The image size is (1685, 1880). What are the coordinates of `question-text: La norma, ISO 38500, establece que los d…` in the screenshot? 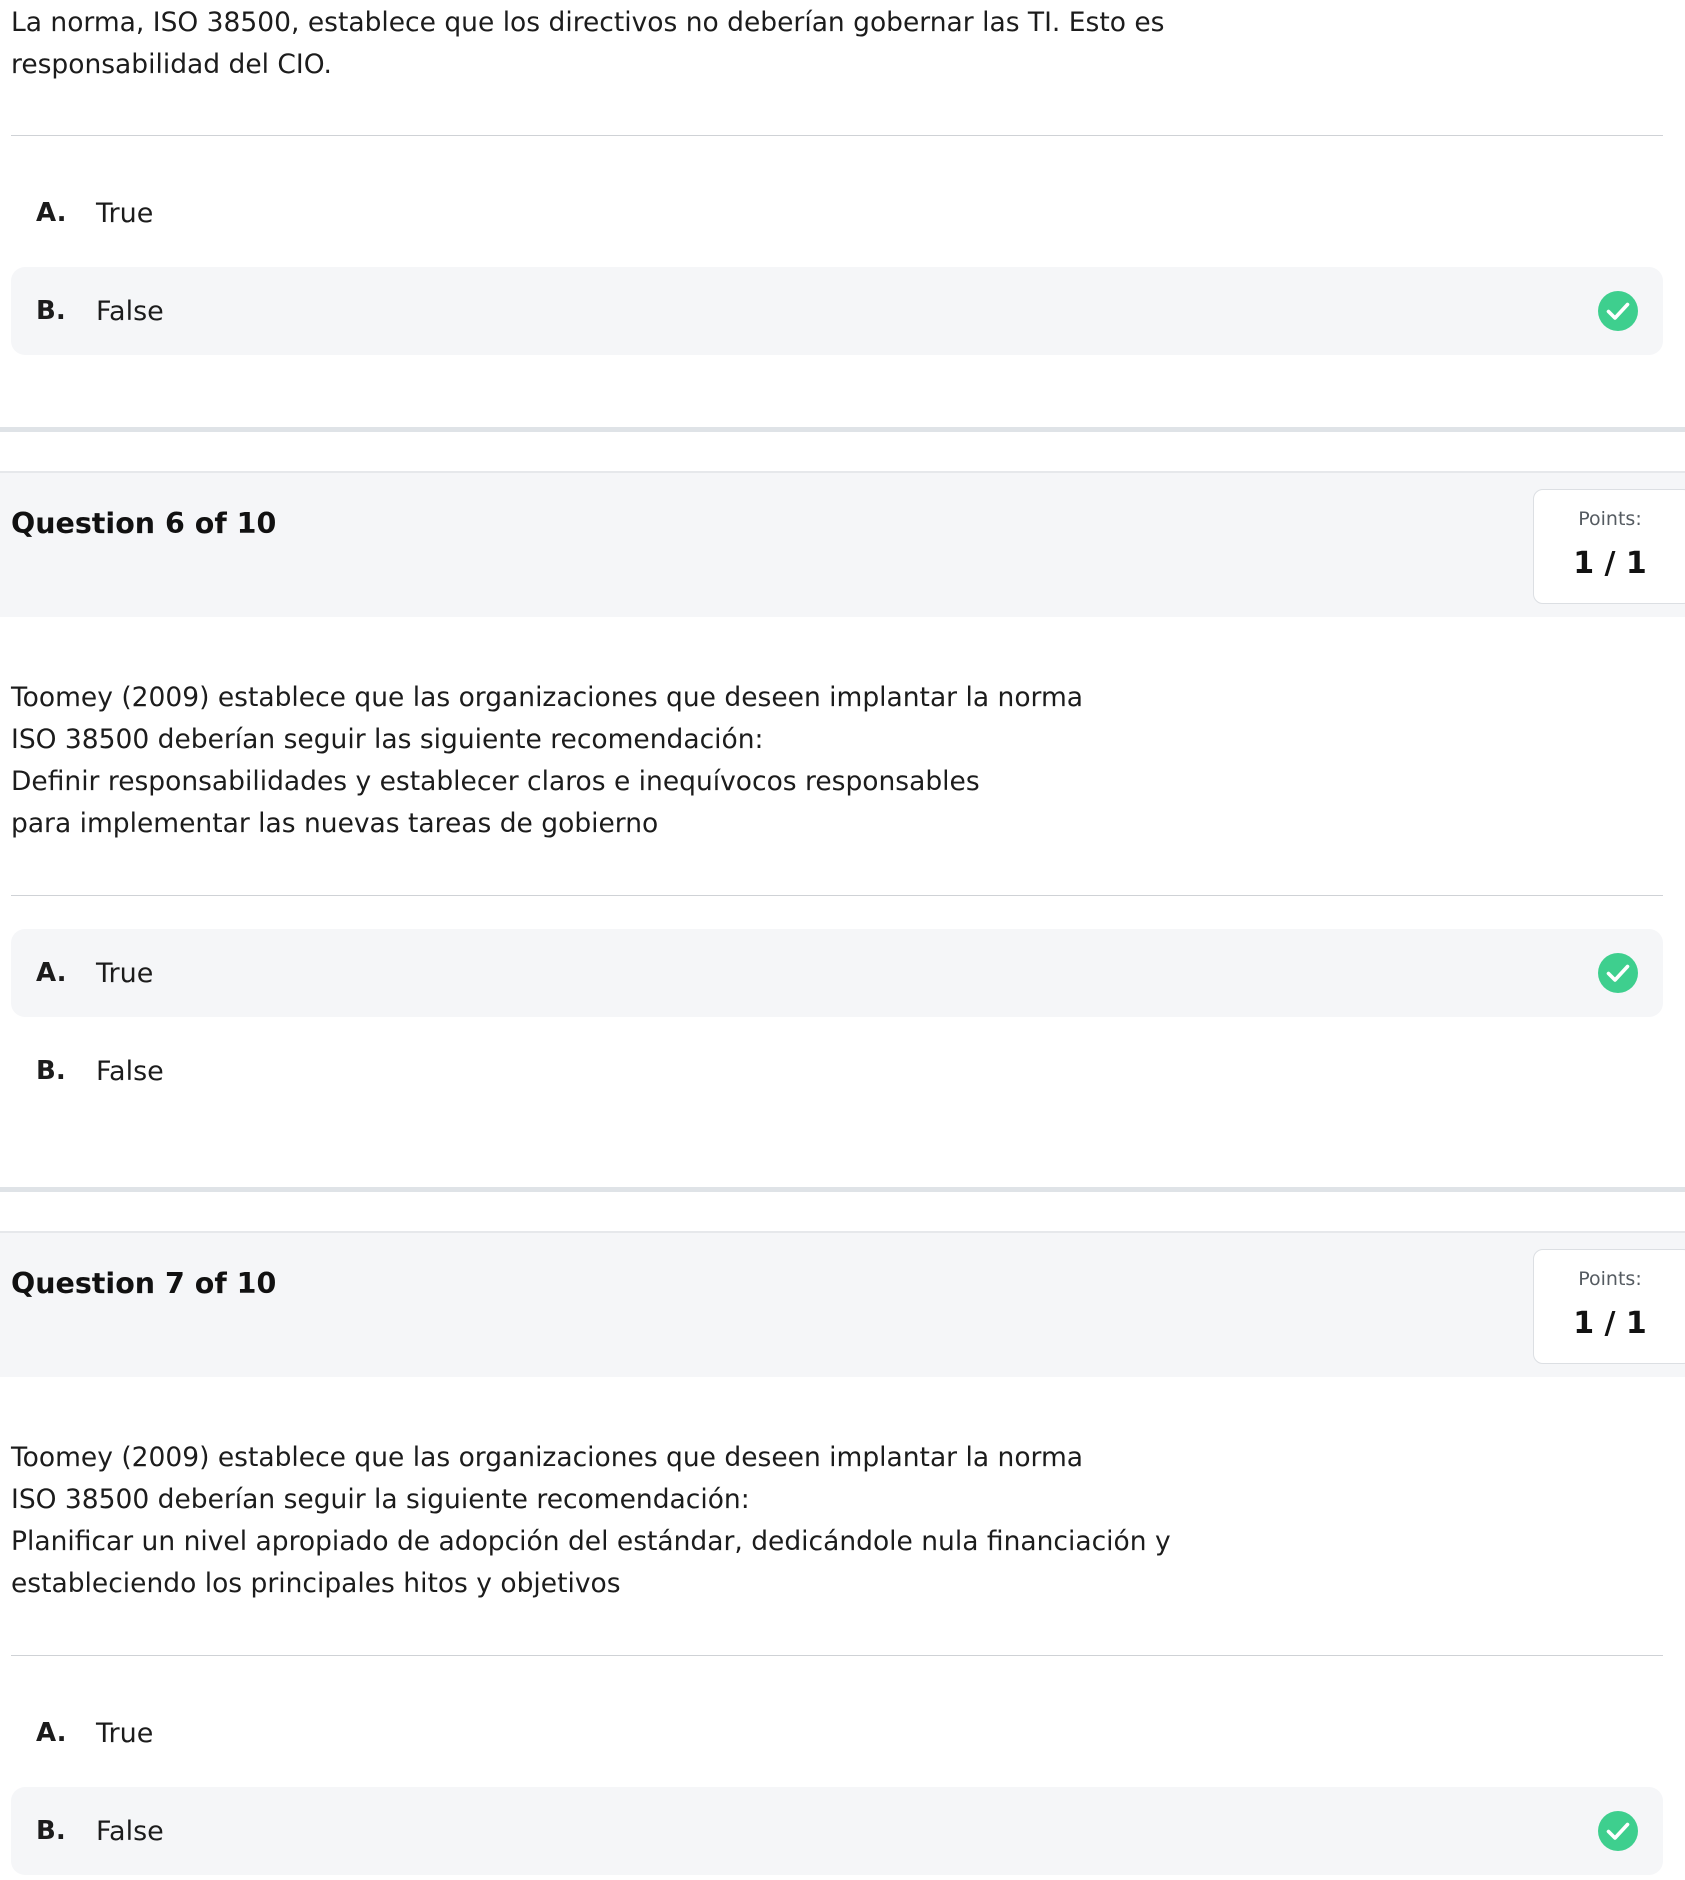 It's located at (588, 43).